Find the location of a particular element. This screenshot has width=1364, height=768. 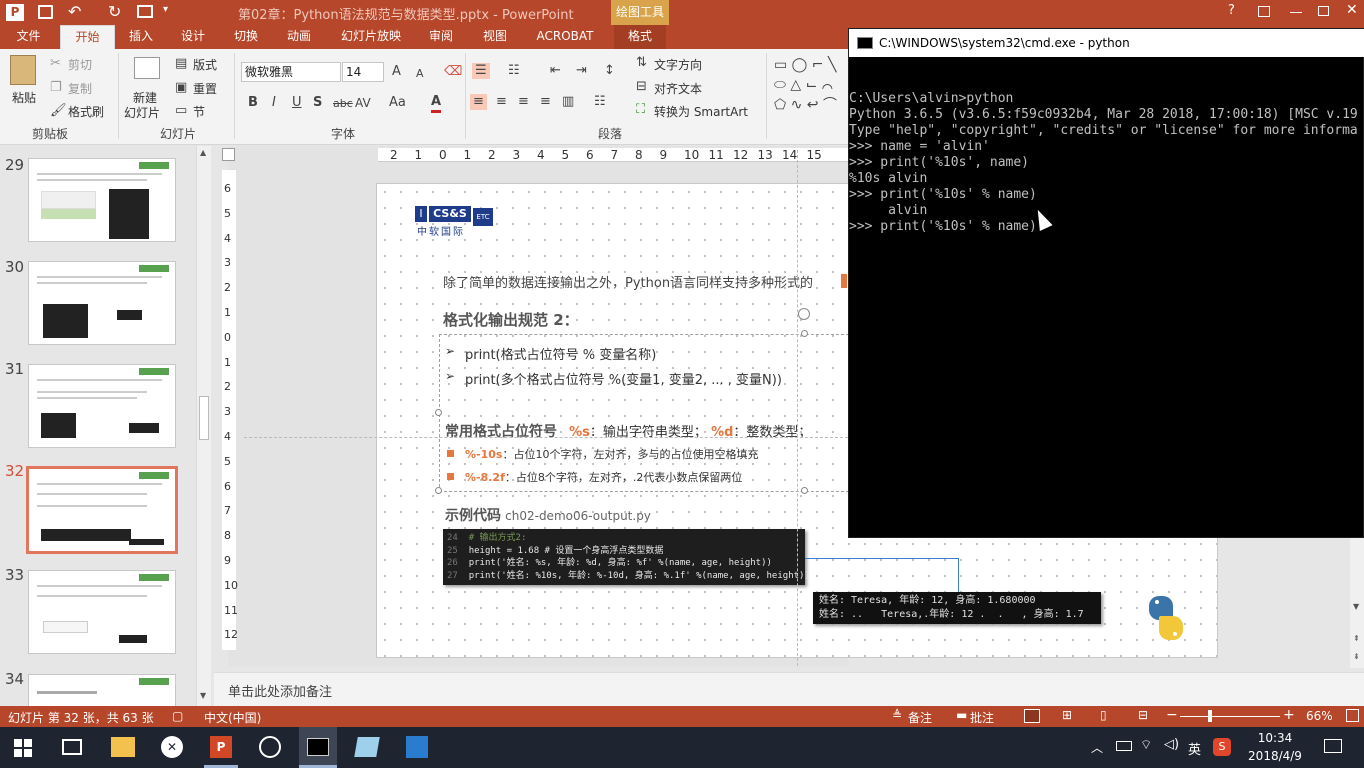

redo-icon: ↻ is located at coordinates (114, 11).